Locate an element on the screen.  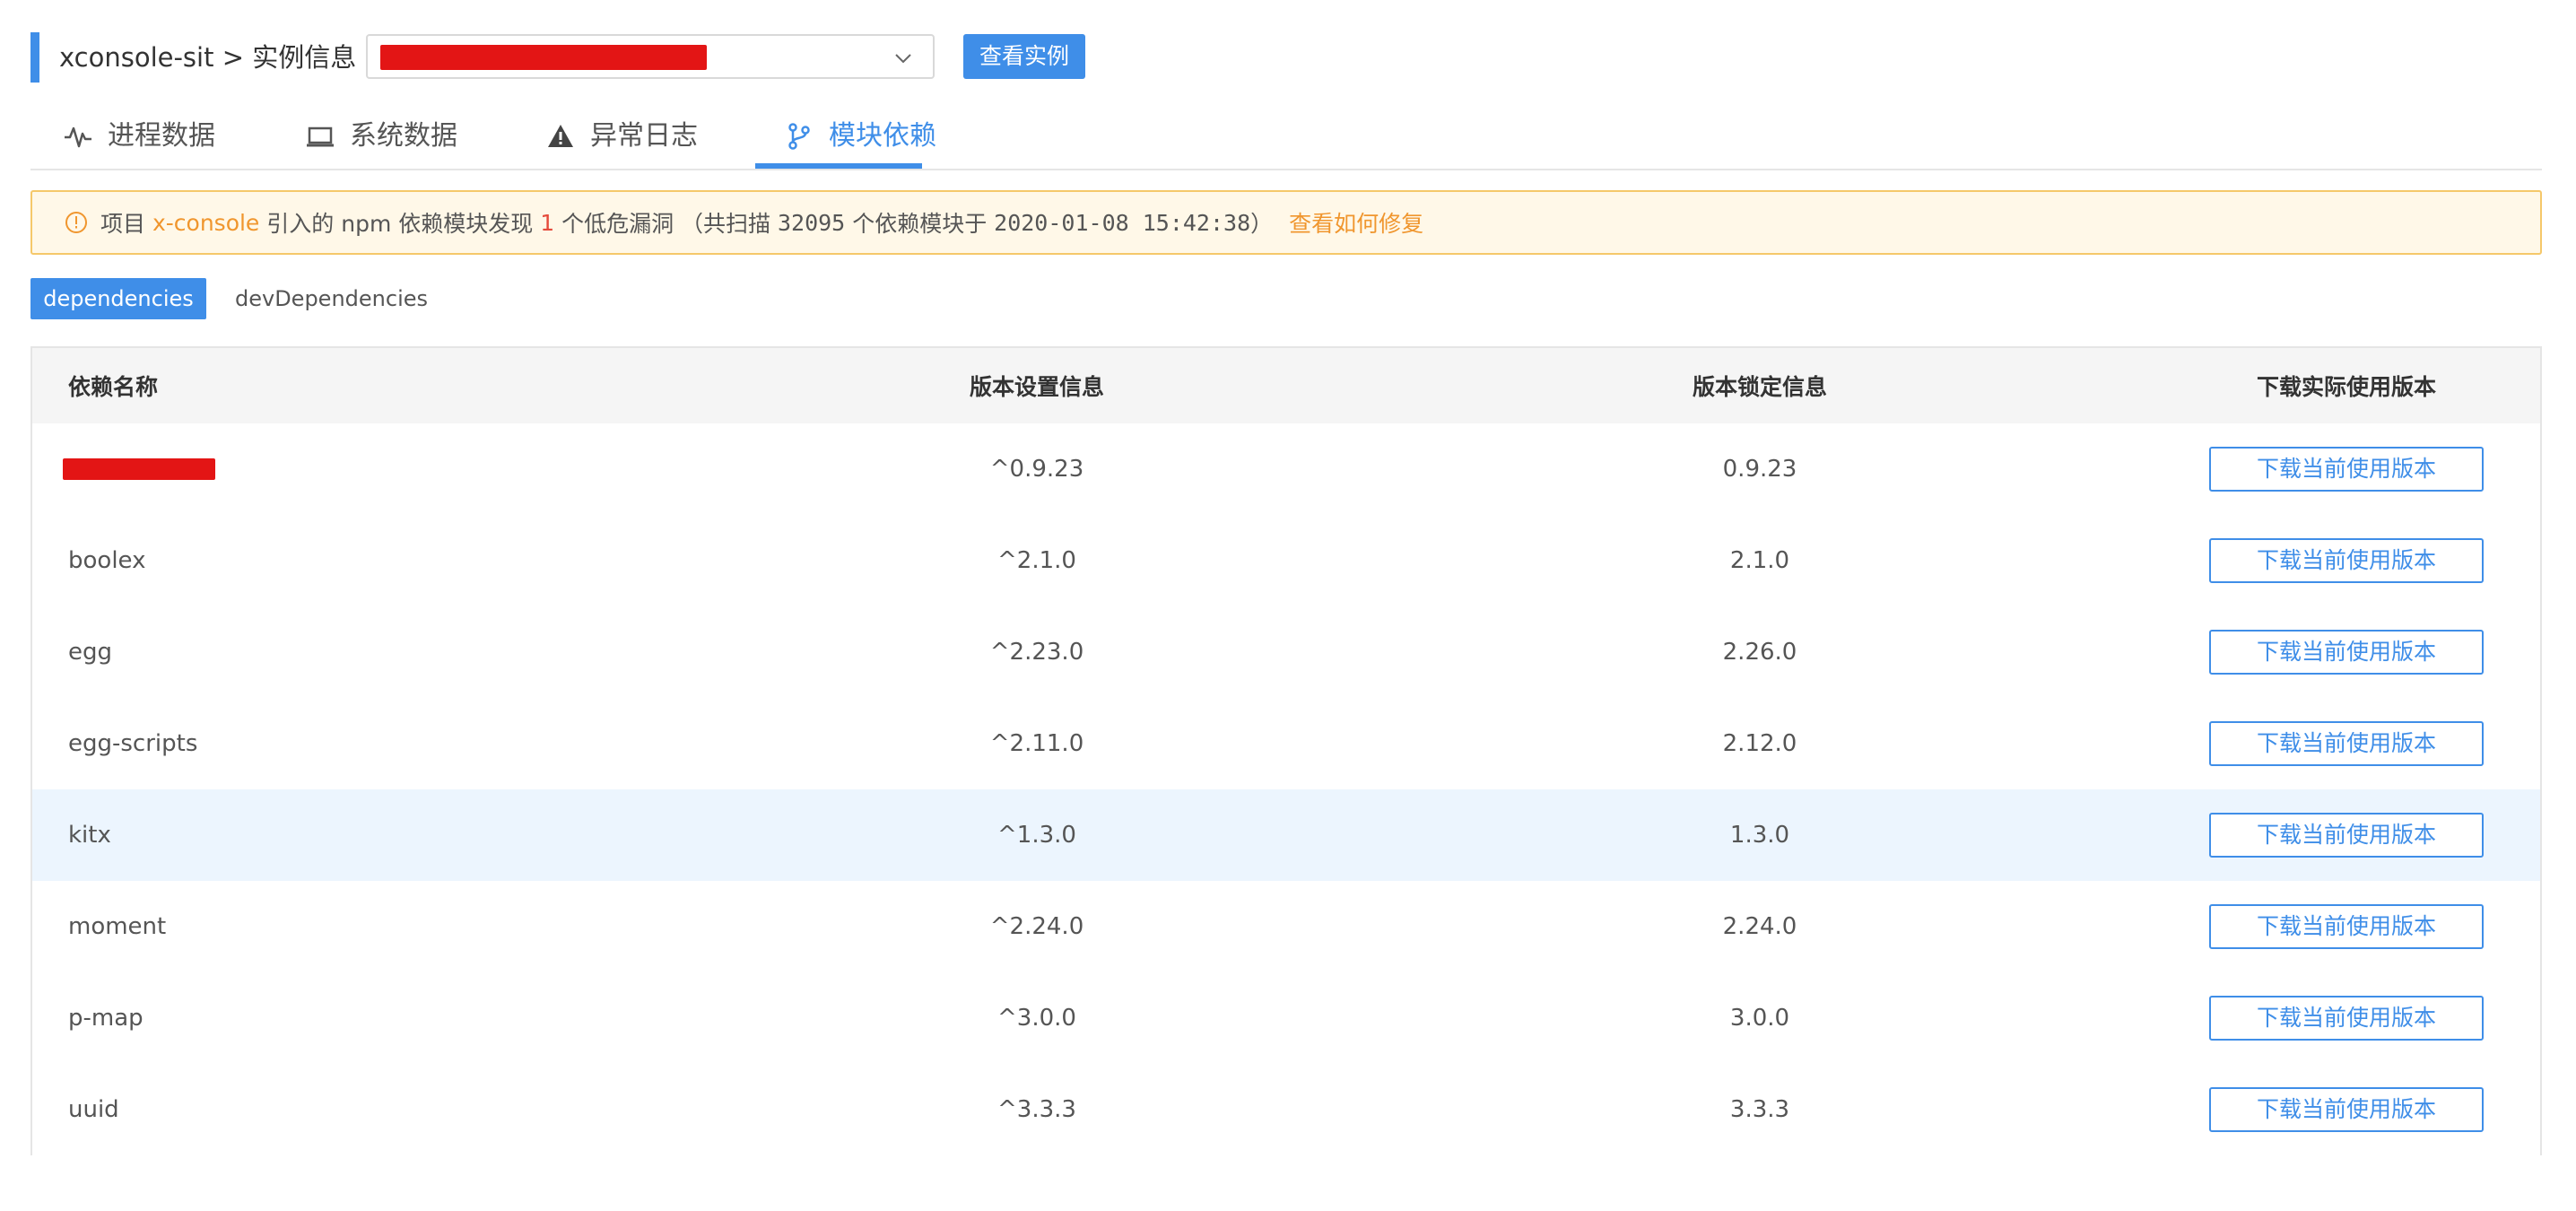
table-row: boolex ^2.1.0 2.1.0 下载当前使用版本 is located at coordinates (1286, 561).